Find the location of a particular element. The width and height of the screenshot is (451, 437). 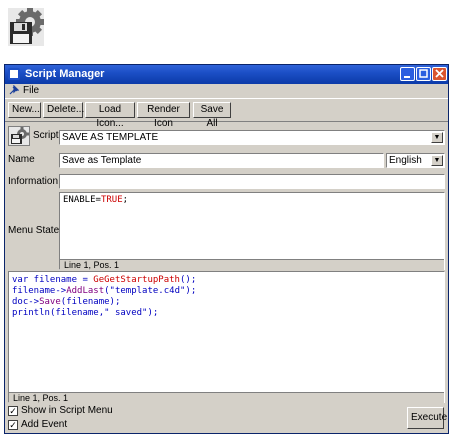

code-value: TRUE is located at coordinates (111, 200).